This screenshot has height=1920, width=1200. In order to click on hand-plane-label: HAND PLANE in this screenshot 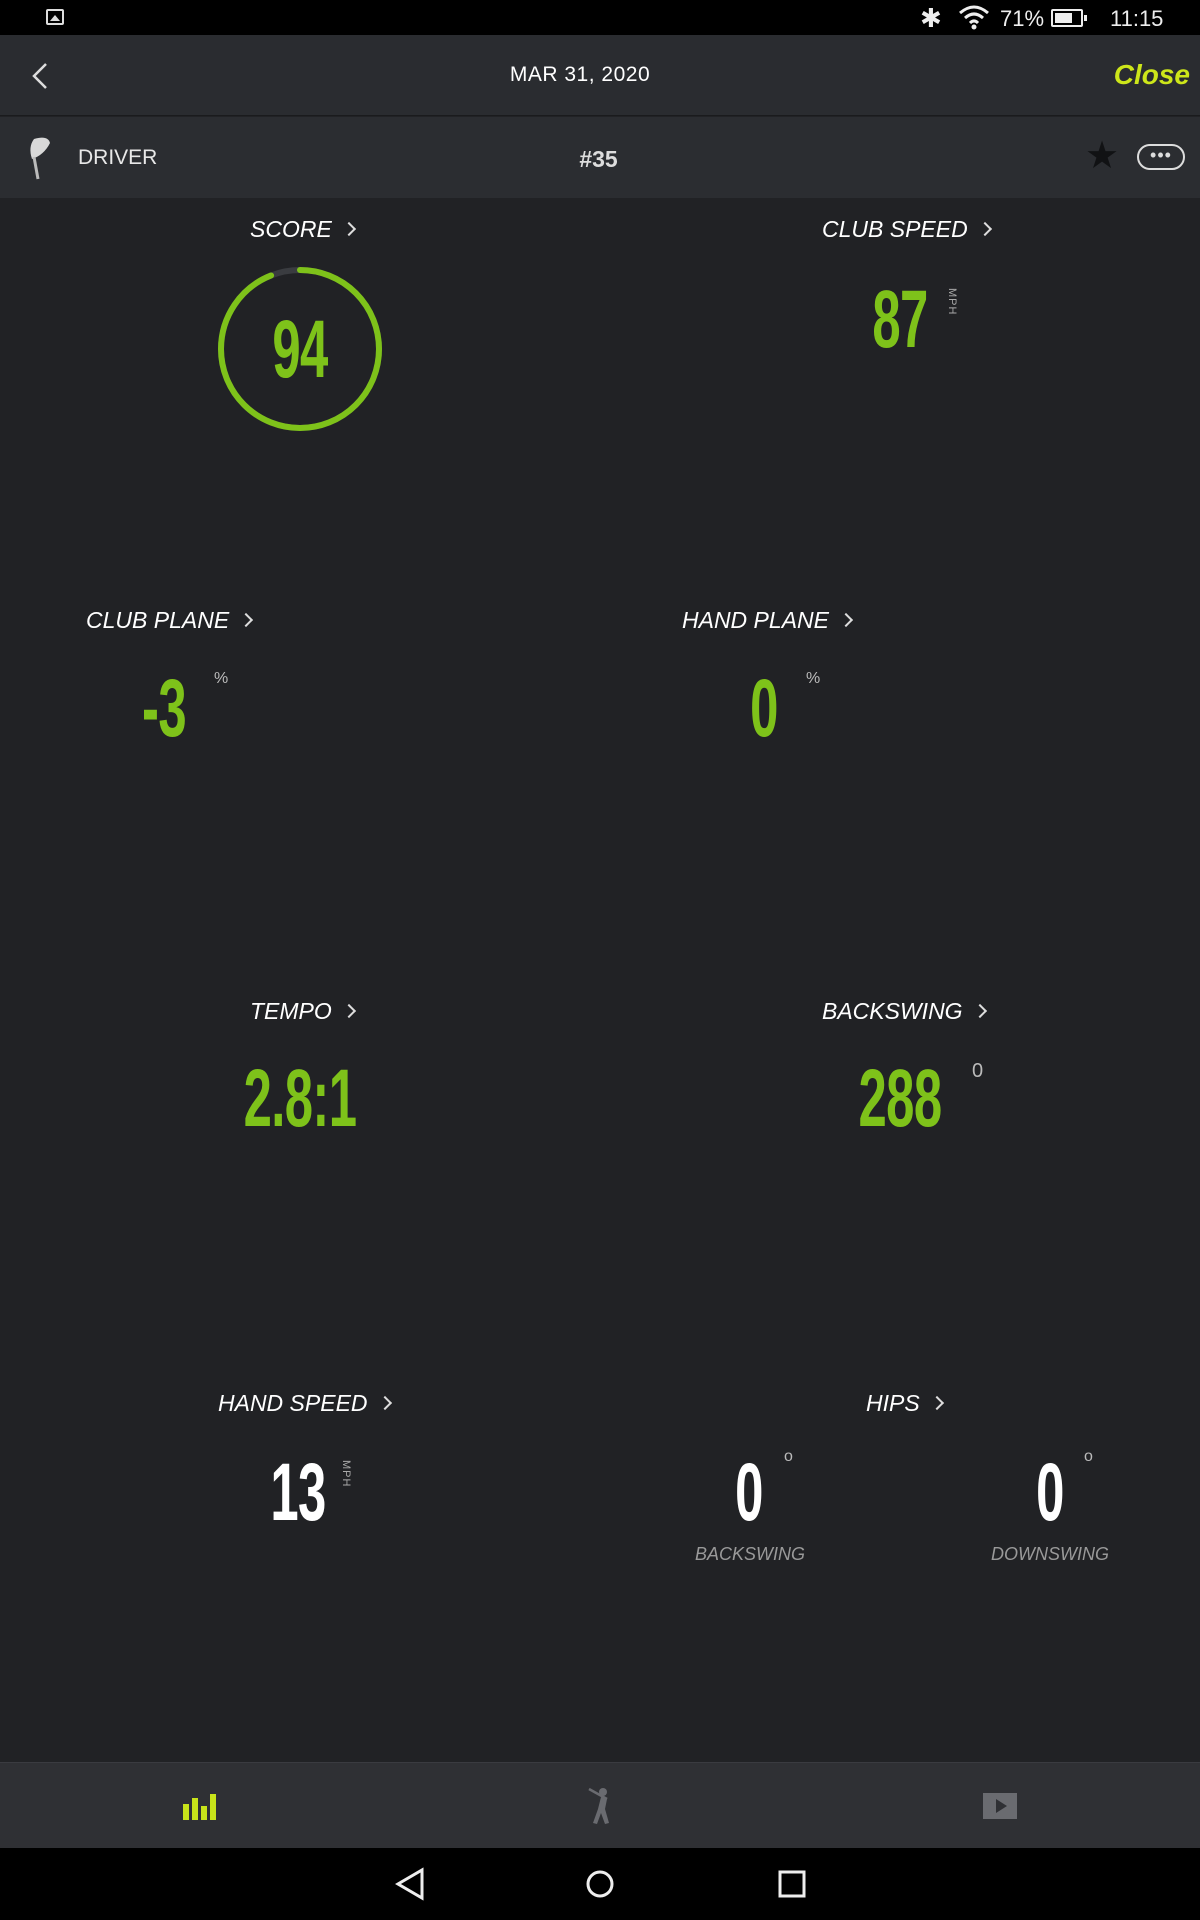, I will do `click(768, 620)`.